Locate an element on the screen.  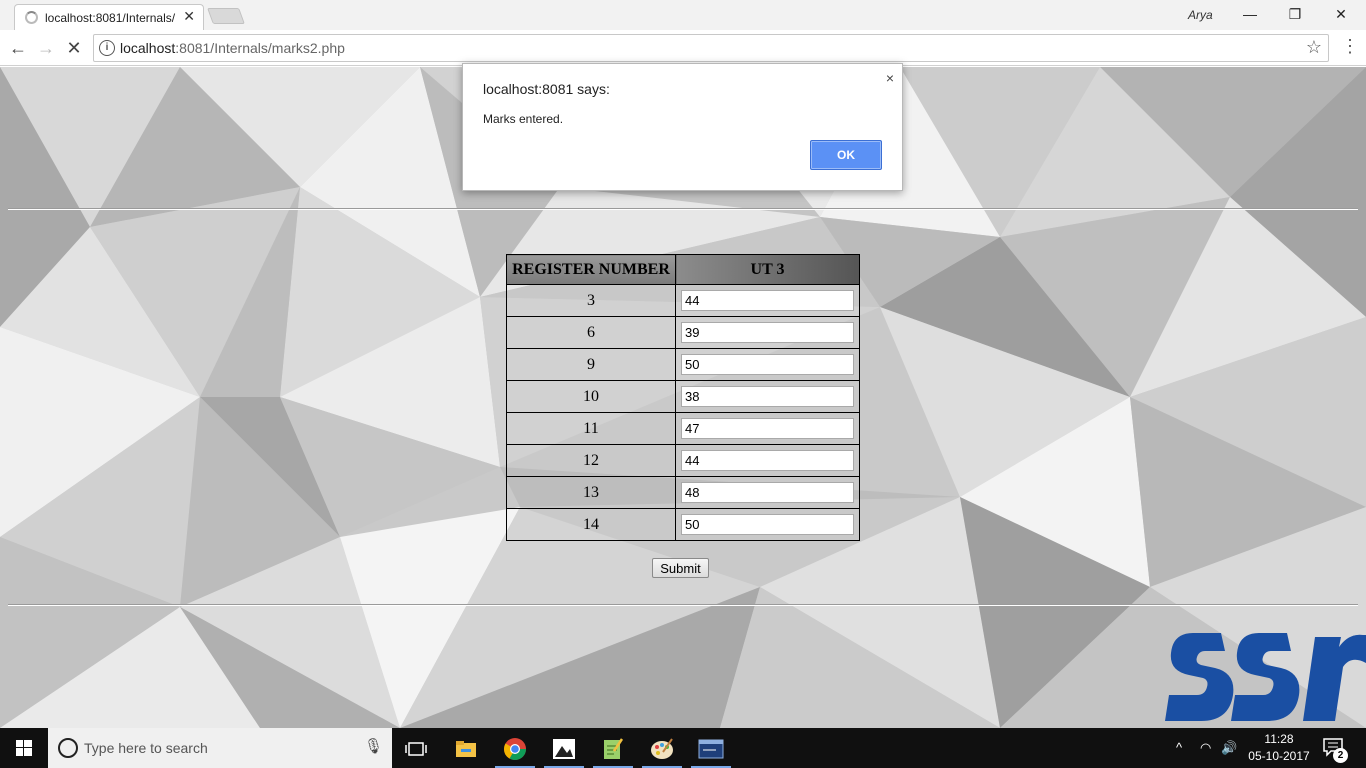
table-row: 6 is located at coordinates (683, 332).